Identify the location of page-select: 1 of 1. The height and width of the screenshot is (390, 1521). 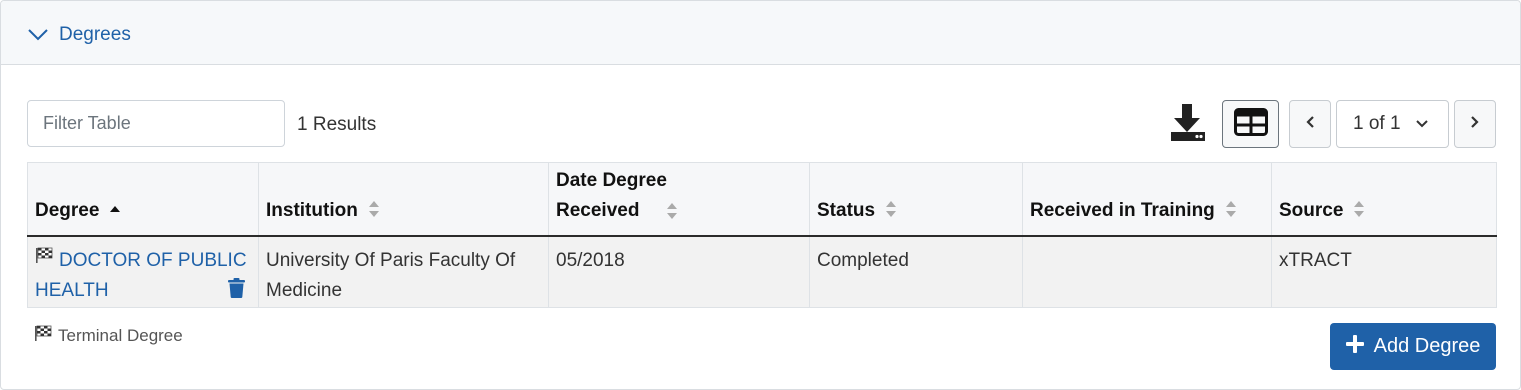
(1392, 124).